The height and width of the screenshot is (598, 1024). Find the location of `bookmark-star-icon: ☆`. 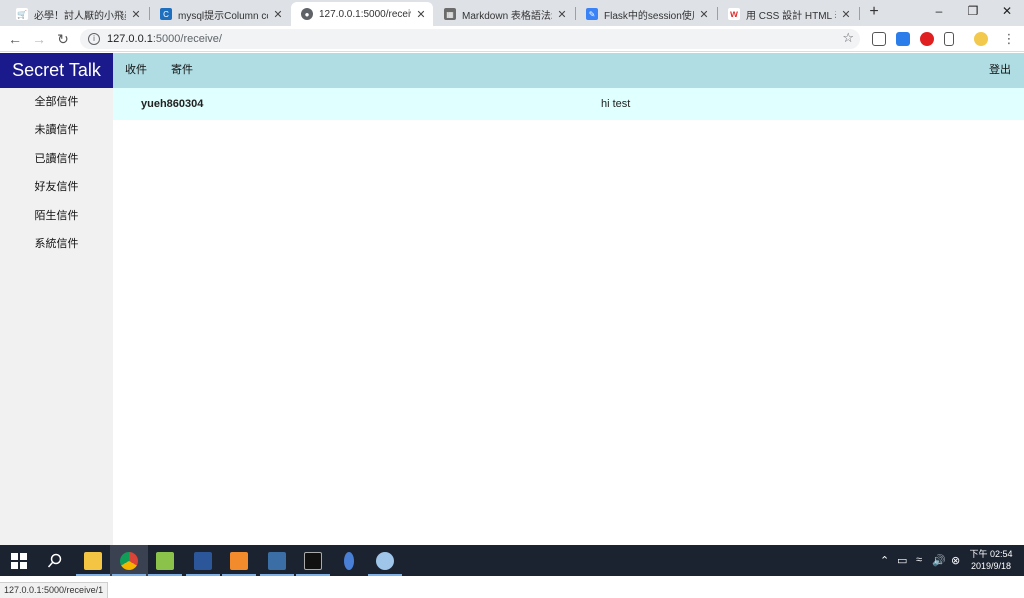

bookmark-star-icon: ☆ is located at coordinates (848, 38).